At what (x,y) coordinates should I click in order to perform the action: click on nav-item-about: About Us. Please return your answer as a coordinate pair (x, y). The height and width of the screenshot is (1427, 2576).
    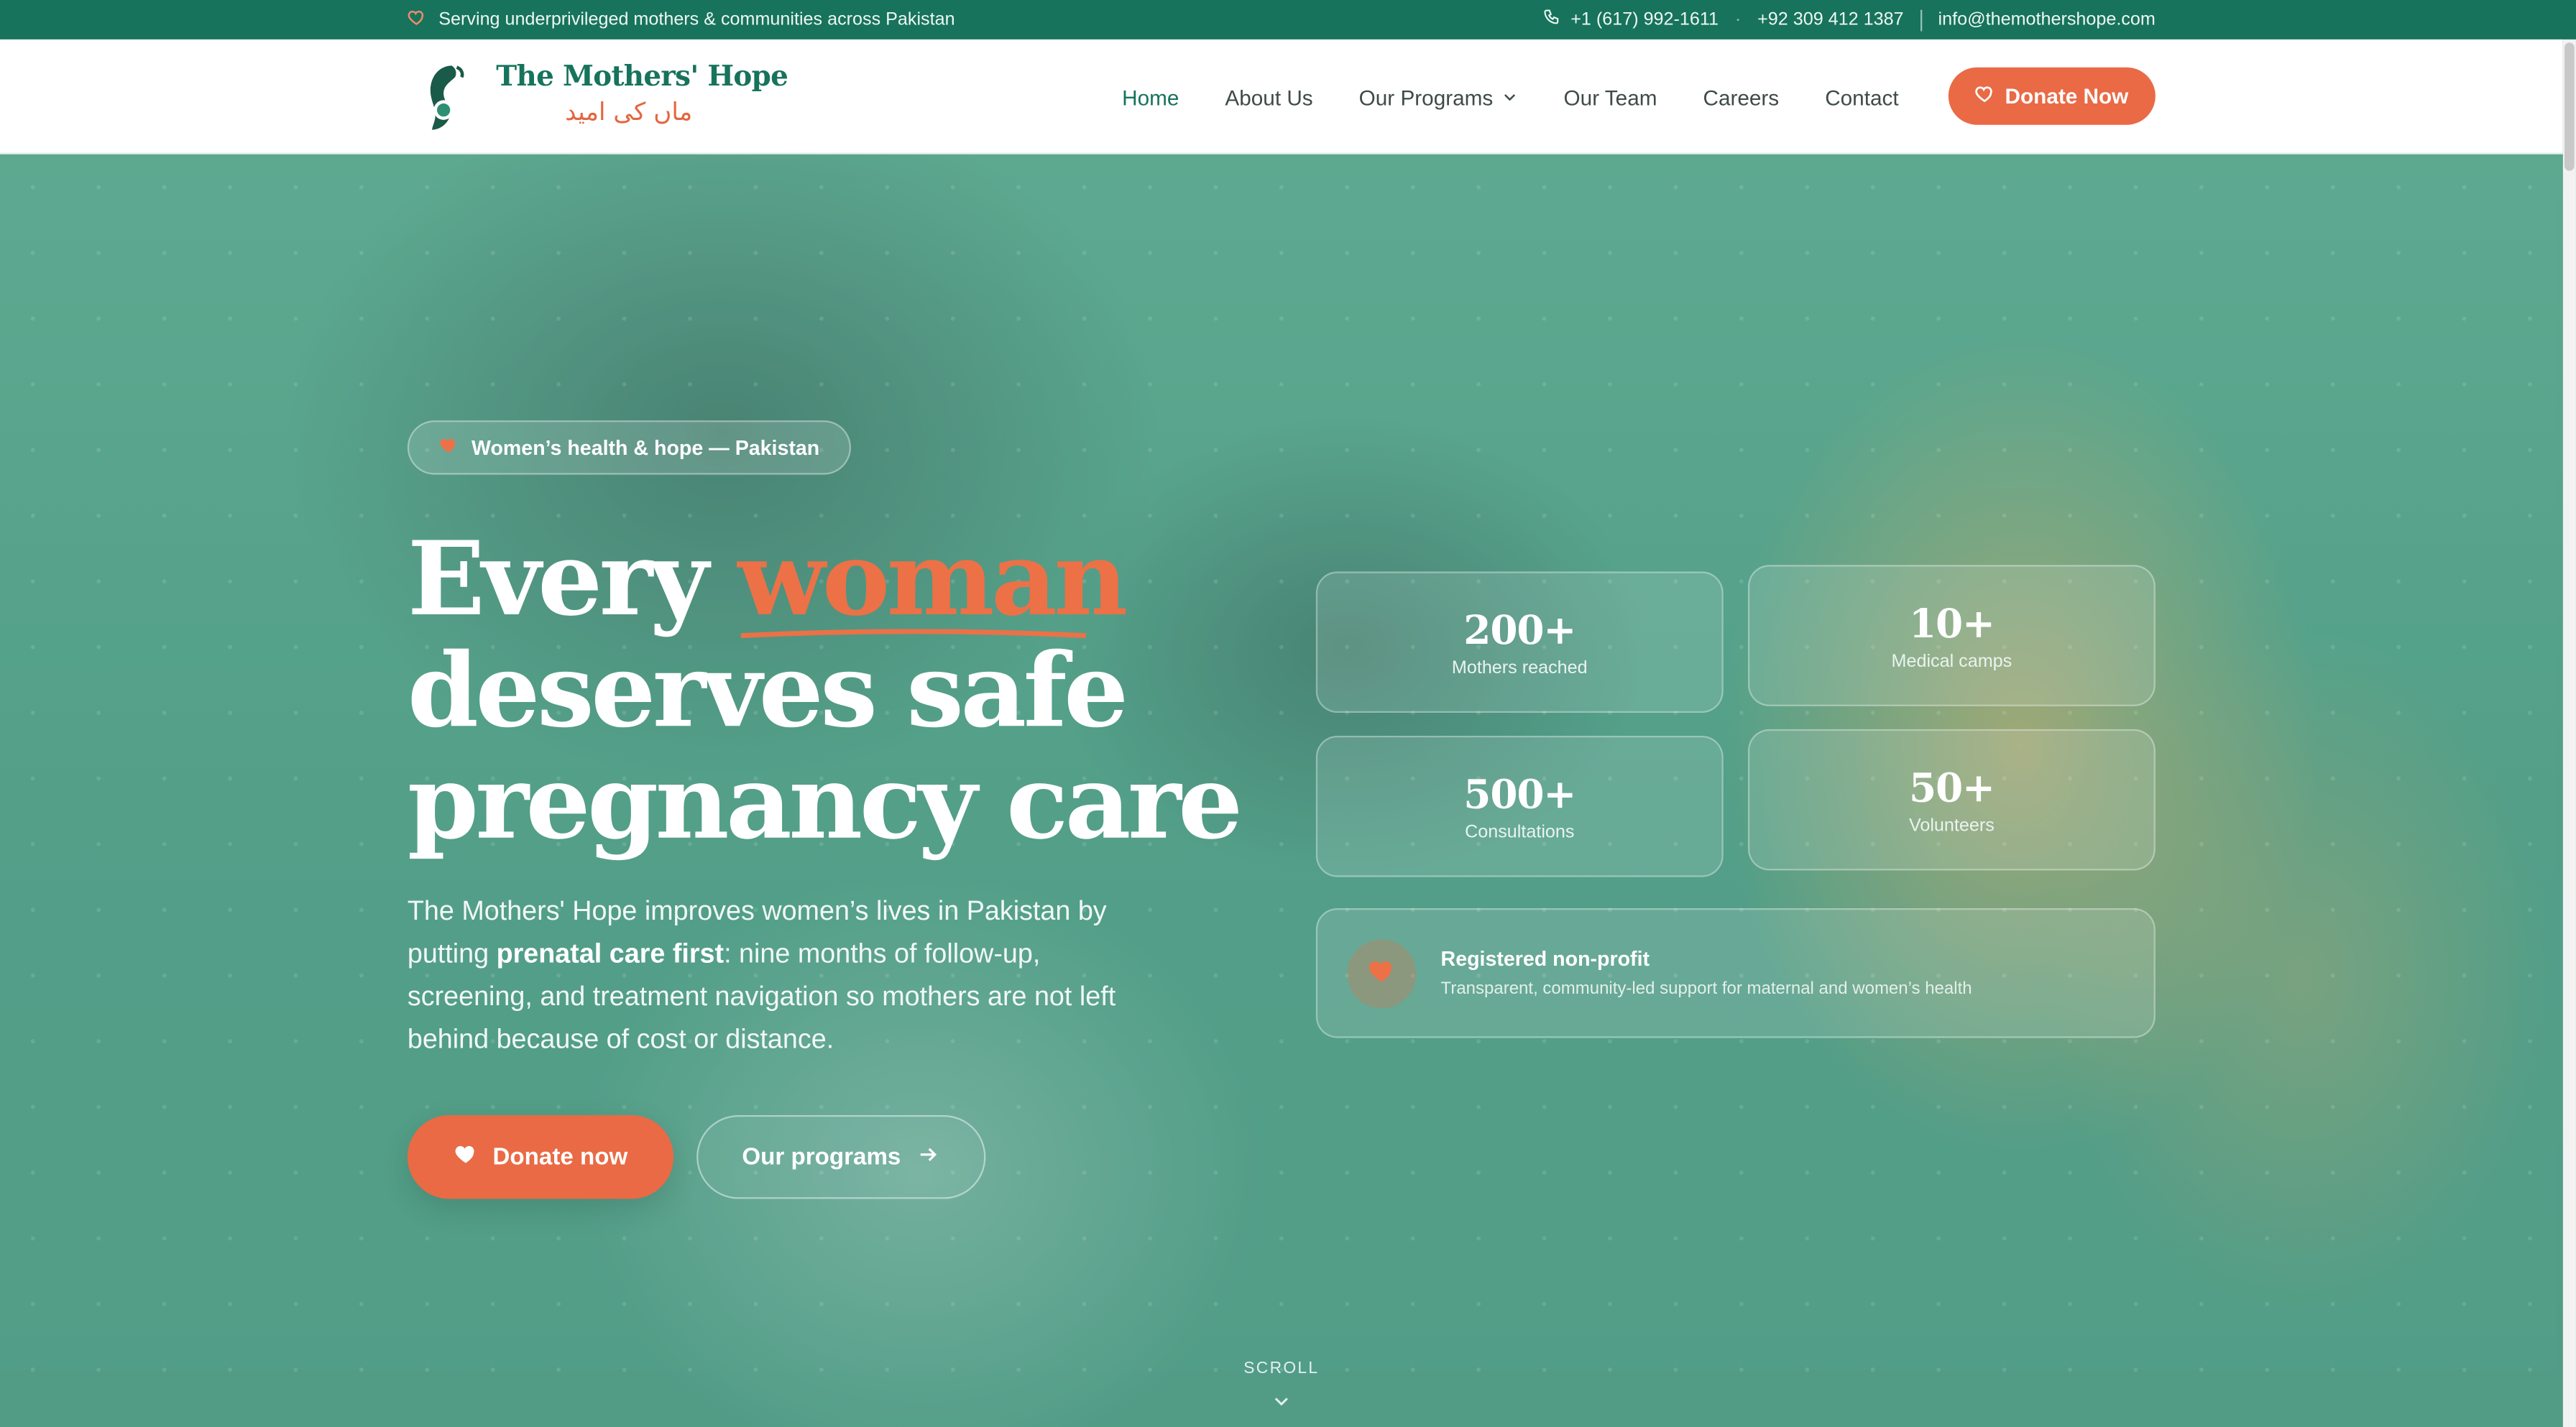
    Looking at the image, I should click on (1268, 97).